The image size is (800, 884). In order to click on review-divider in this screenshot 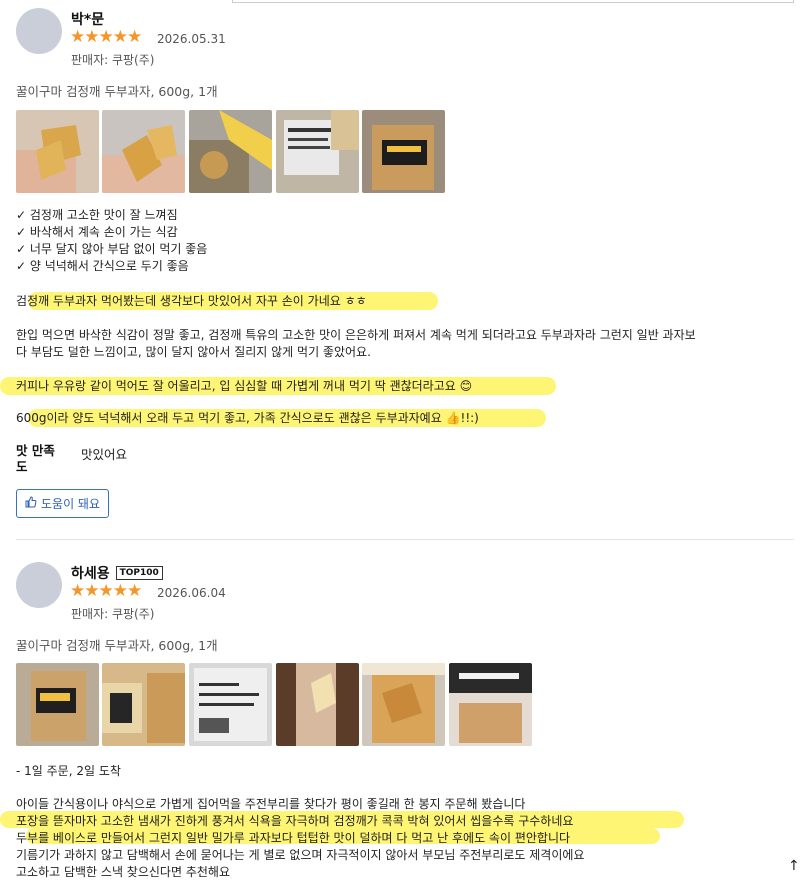, I will do `click(405, 539)`.